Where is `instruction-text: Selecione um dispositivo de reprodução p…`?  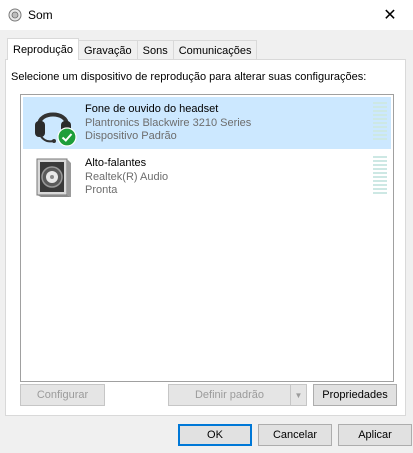
instruction-text: Selecione um dispositivo de reprodução p… is located at coordinates (189, 77).